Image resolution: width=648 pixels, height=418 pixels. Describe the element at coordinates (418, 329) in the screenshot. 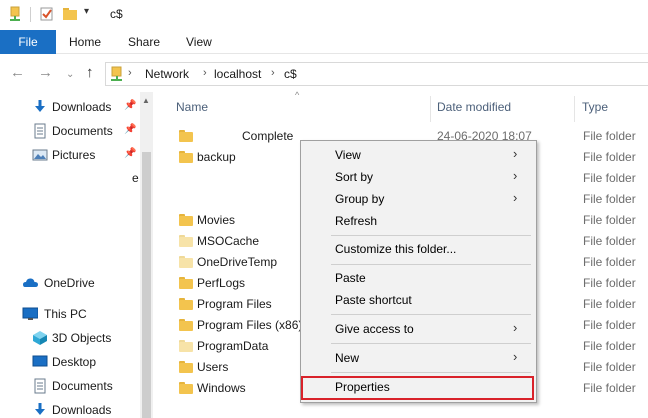

I see `menu-item-give-access: Give access to ›` at that location.